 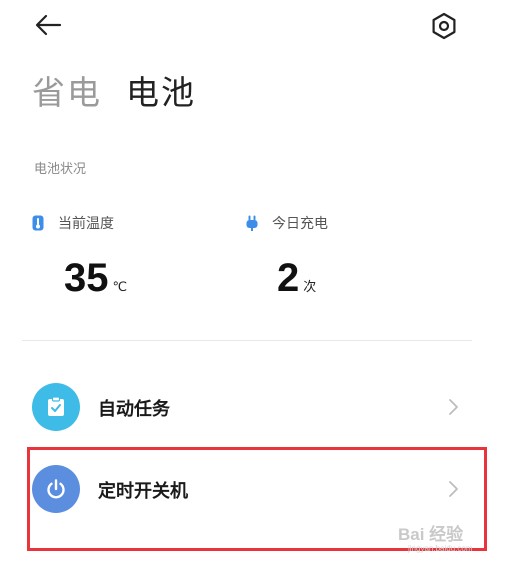 I want to click on top-bar, so click(x=259, y=30).